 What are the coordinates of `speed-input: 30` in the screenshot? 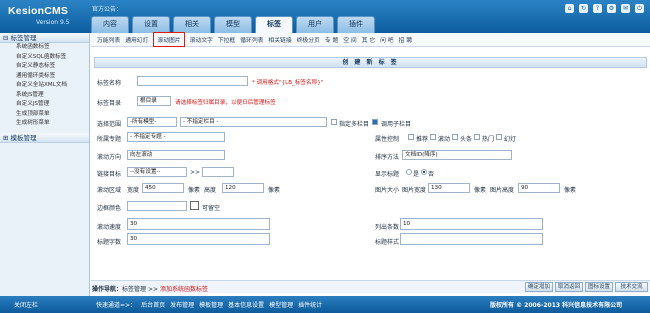 It's located at (198, 224).